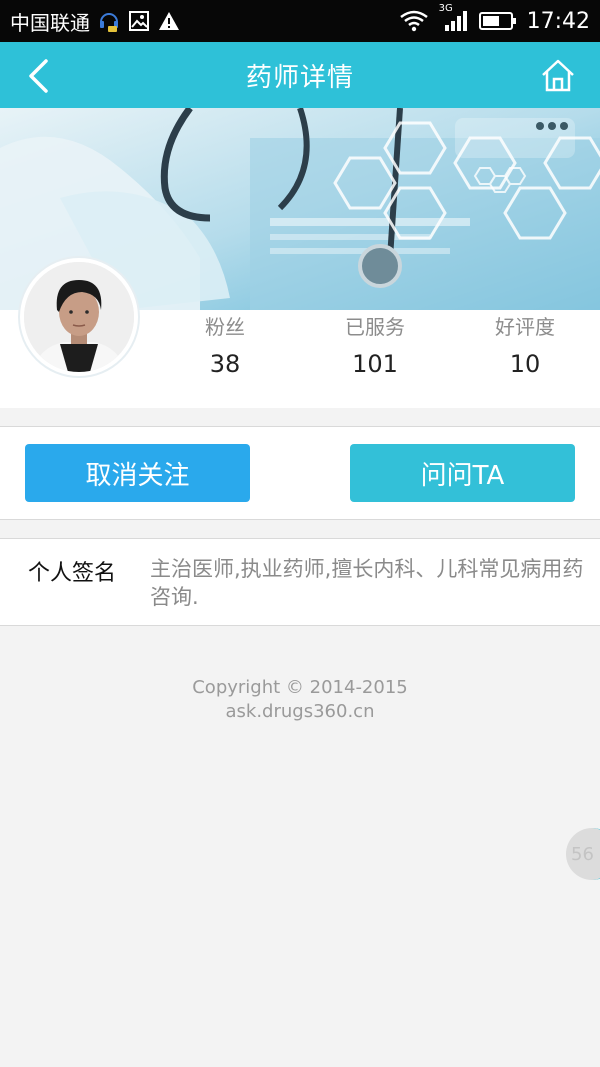  I want to click on action-buttons-panel: 取消关注 问问TA, so click(300, 473).